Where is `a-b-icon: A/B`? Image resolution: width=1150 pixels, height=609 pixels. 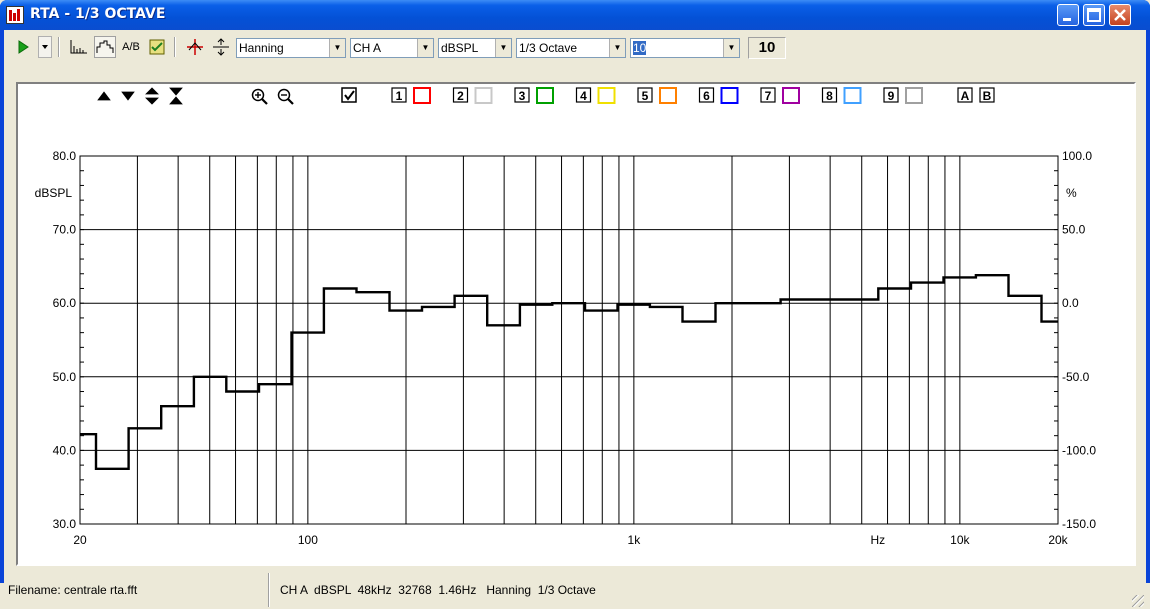 a-b-icon: A/B is located at coordinates (131, 47).